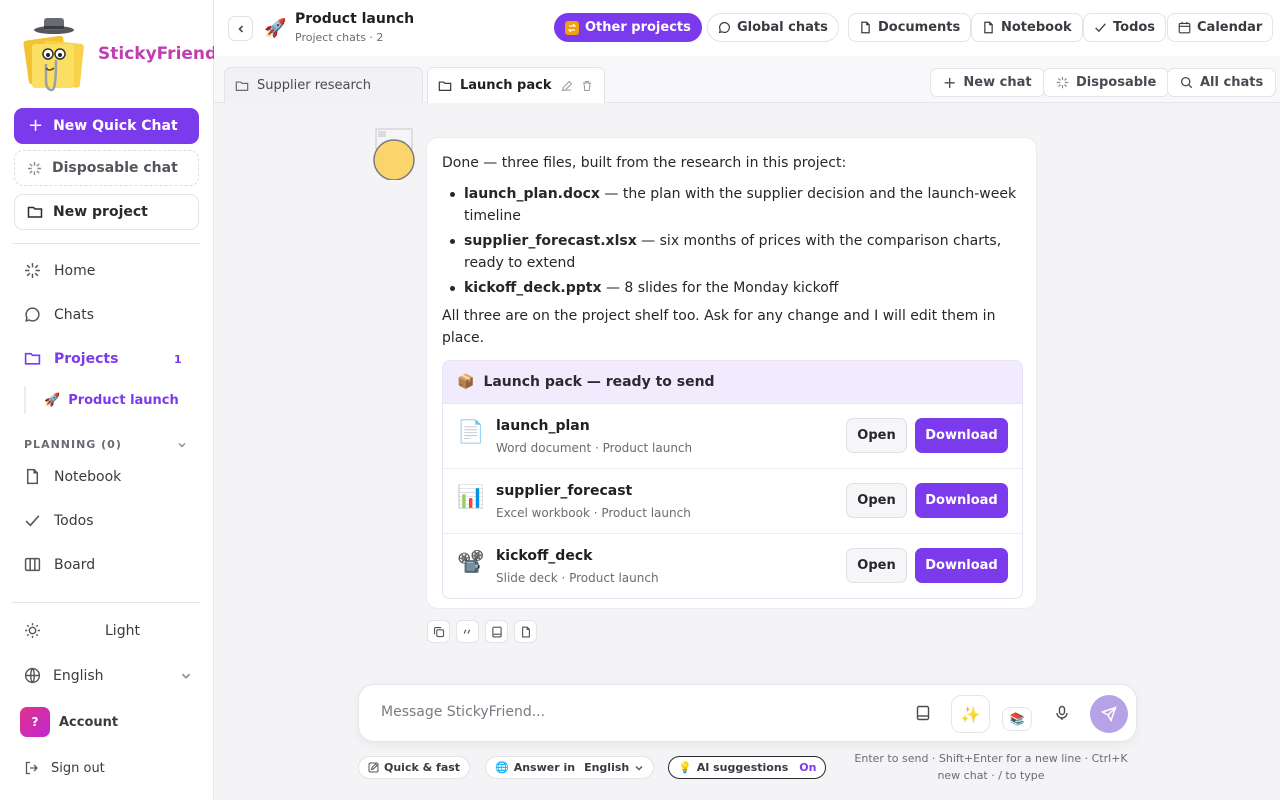  Describe the element at coordinates (106, 212) in the screenshot. I see `new-project-button: New project` at that location.